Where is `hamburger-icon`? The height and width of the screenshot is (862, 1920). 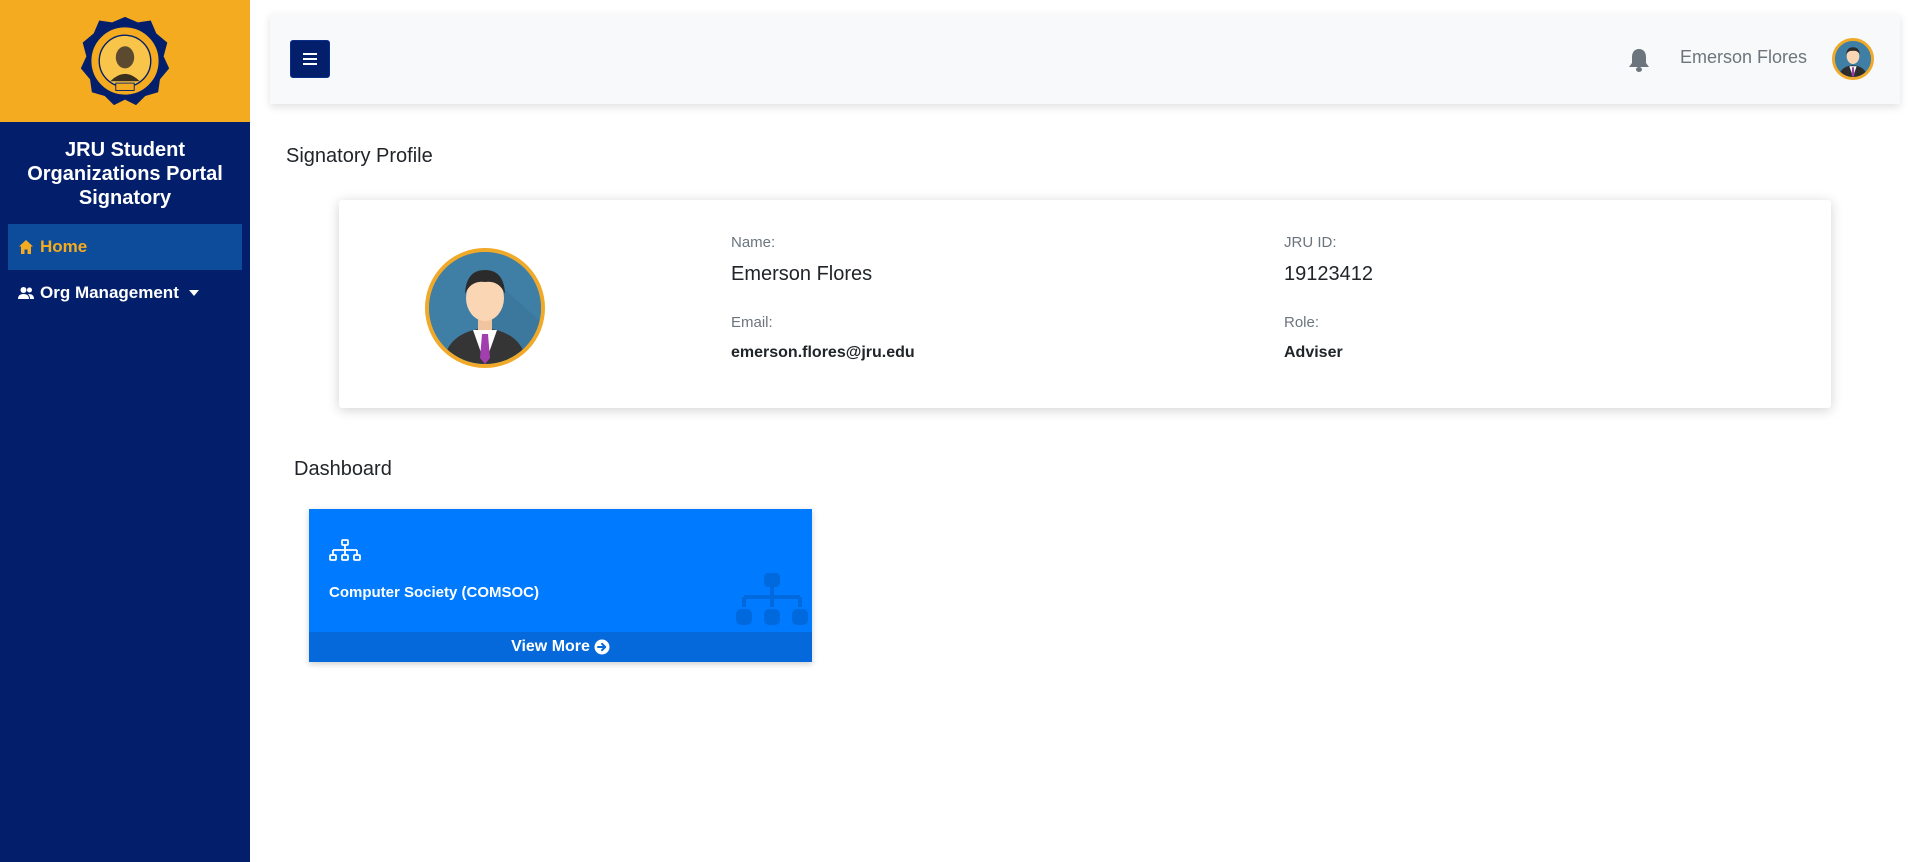 hamburger-icon is located at coordinates (310, 59).